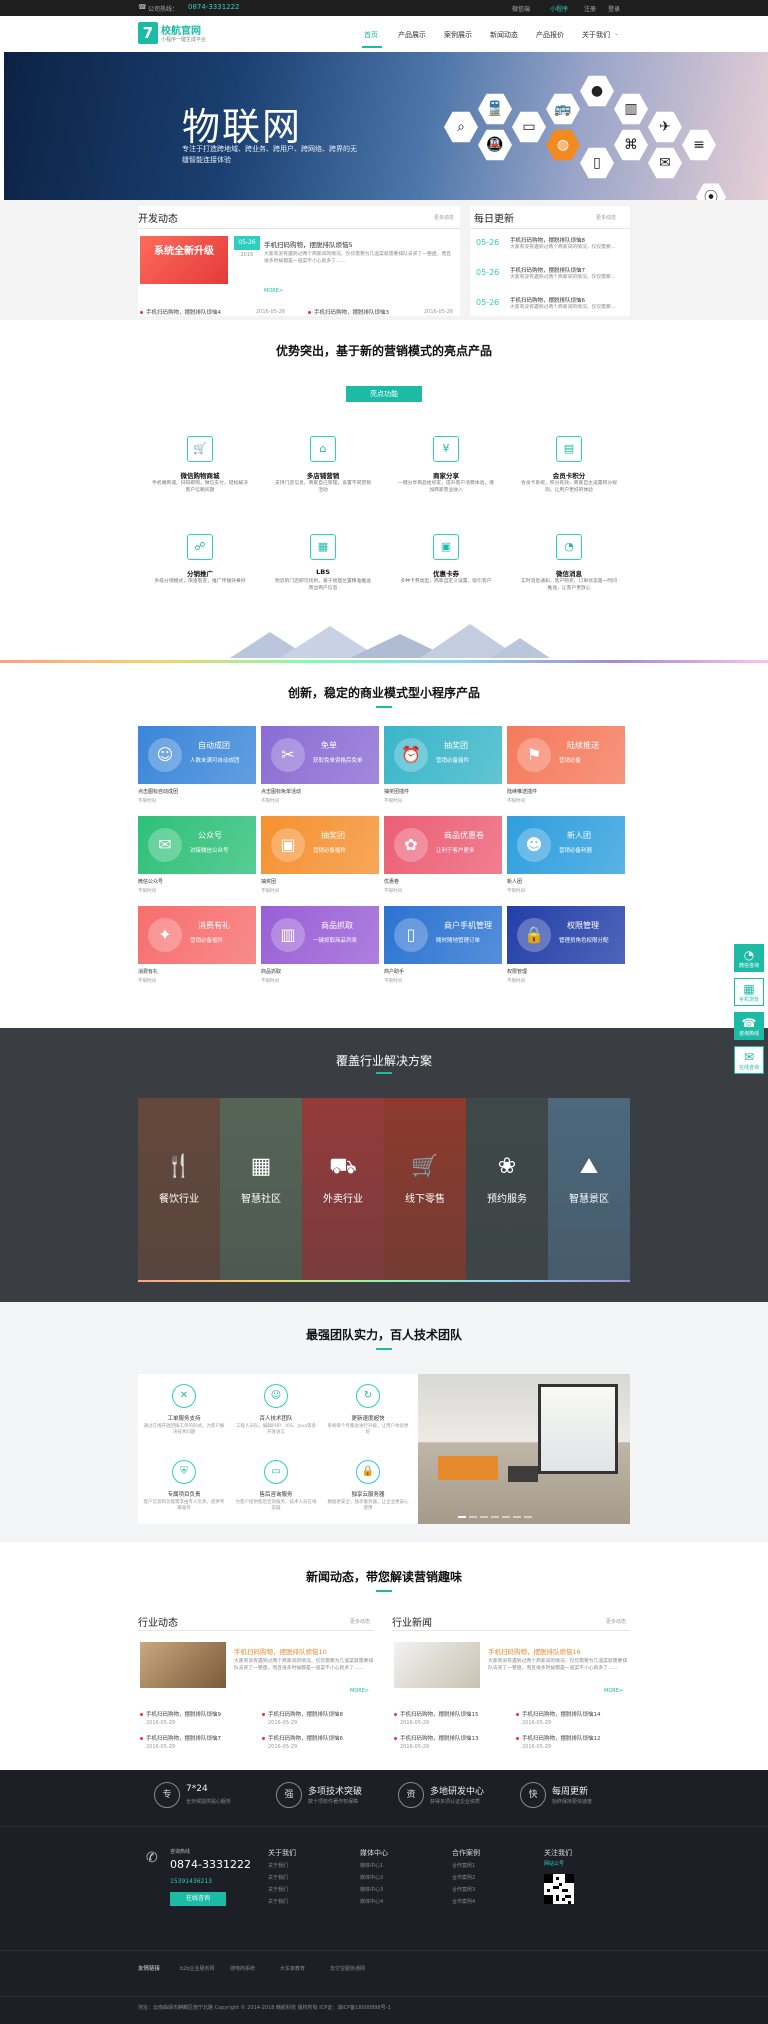 The image size is (768, 2024). I want to click on product-name: 消费有礼, so click(214, 925).